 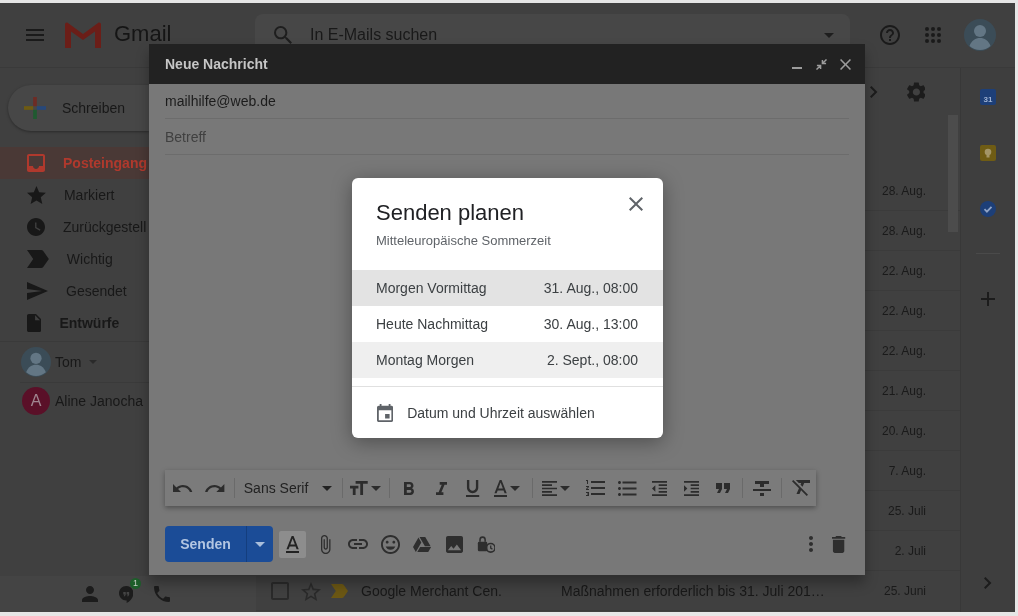 What do you see at coordinates (811, 544) in the screenshot?
I see `more-icon` at bounding box center [811, 544].